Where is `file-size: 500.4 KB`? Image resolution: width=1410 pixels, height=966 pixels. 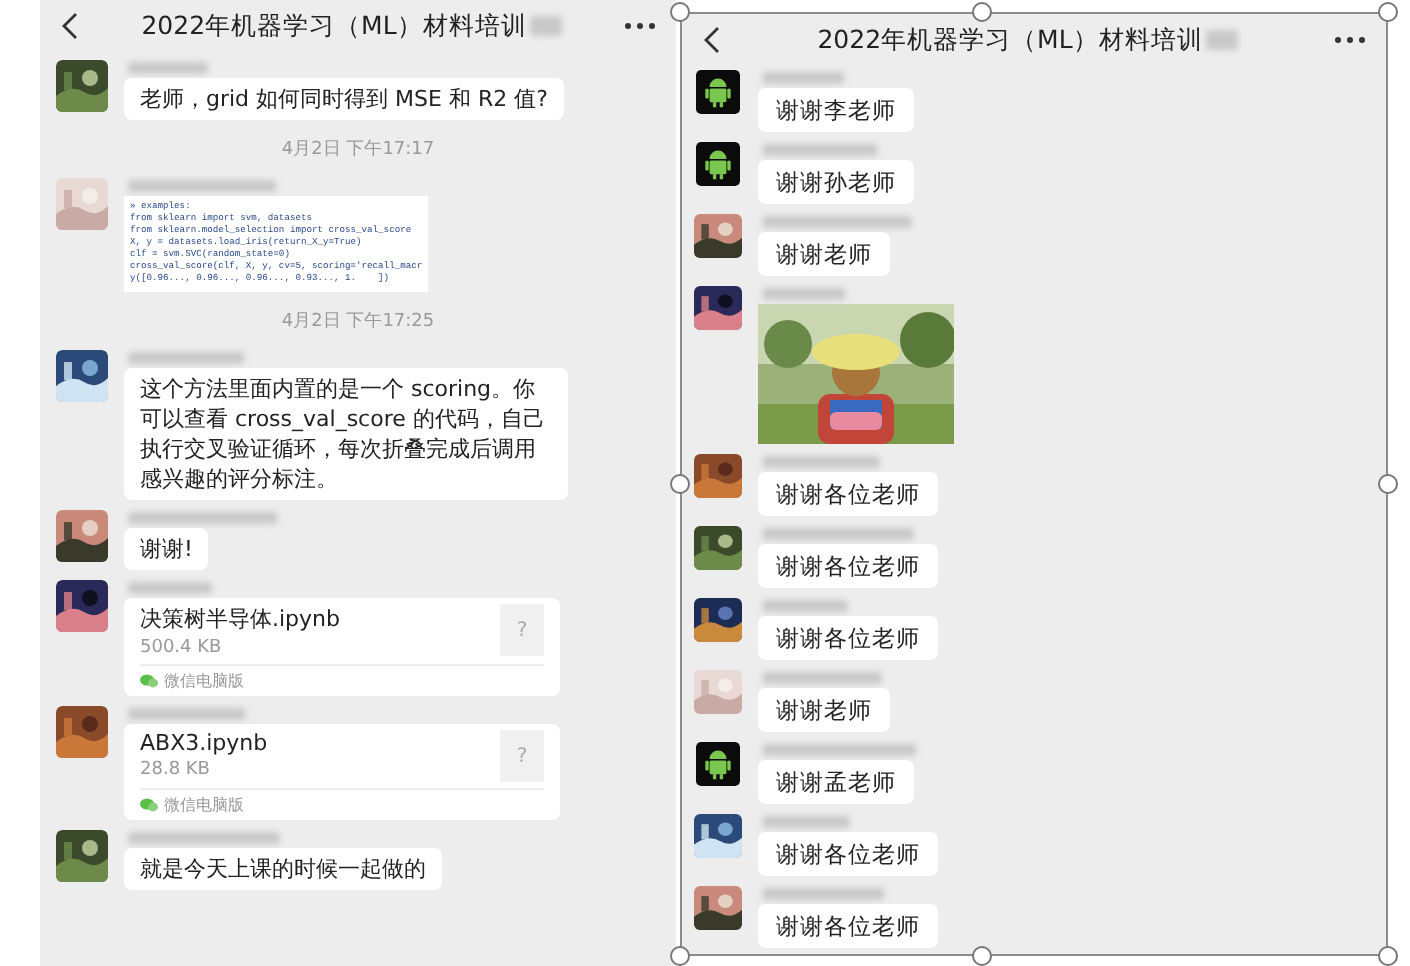
file-size: 500.4 KB is located at coordinates (181, 648).